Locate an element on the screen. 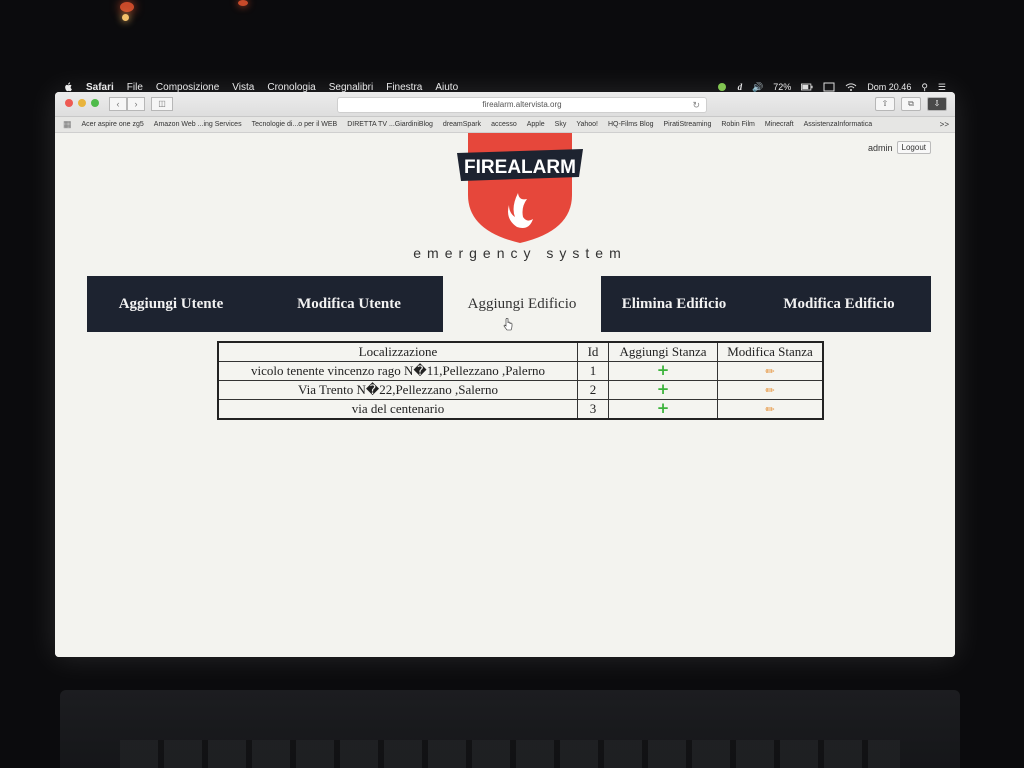 Image resolution: width=1024 pixels, height=768 pixels. menu-aiuto: Aiuto is located at coordinates (446, 87).